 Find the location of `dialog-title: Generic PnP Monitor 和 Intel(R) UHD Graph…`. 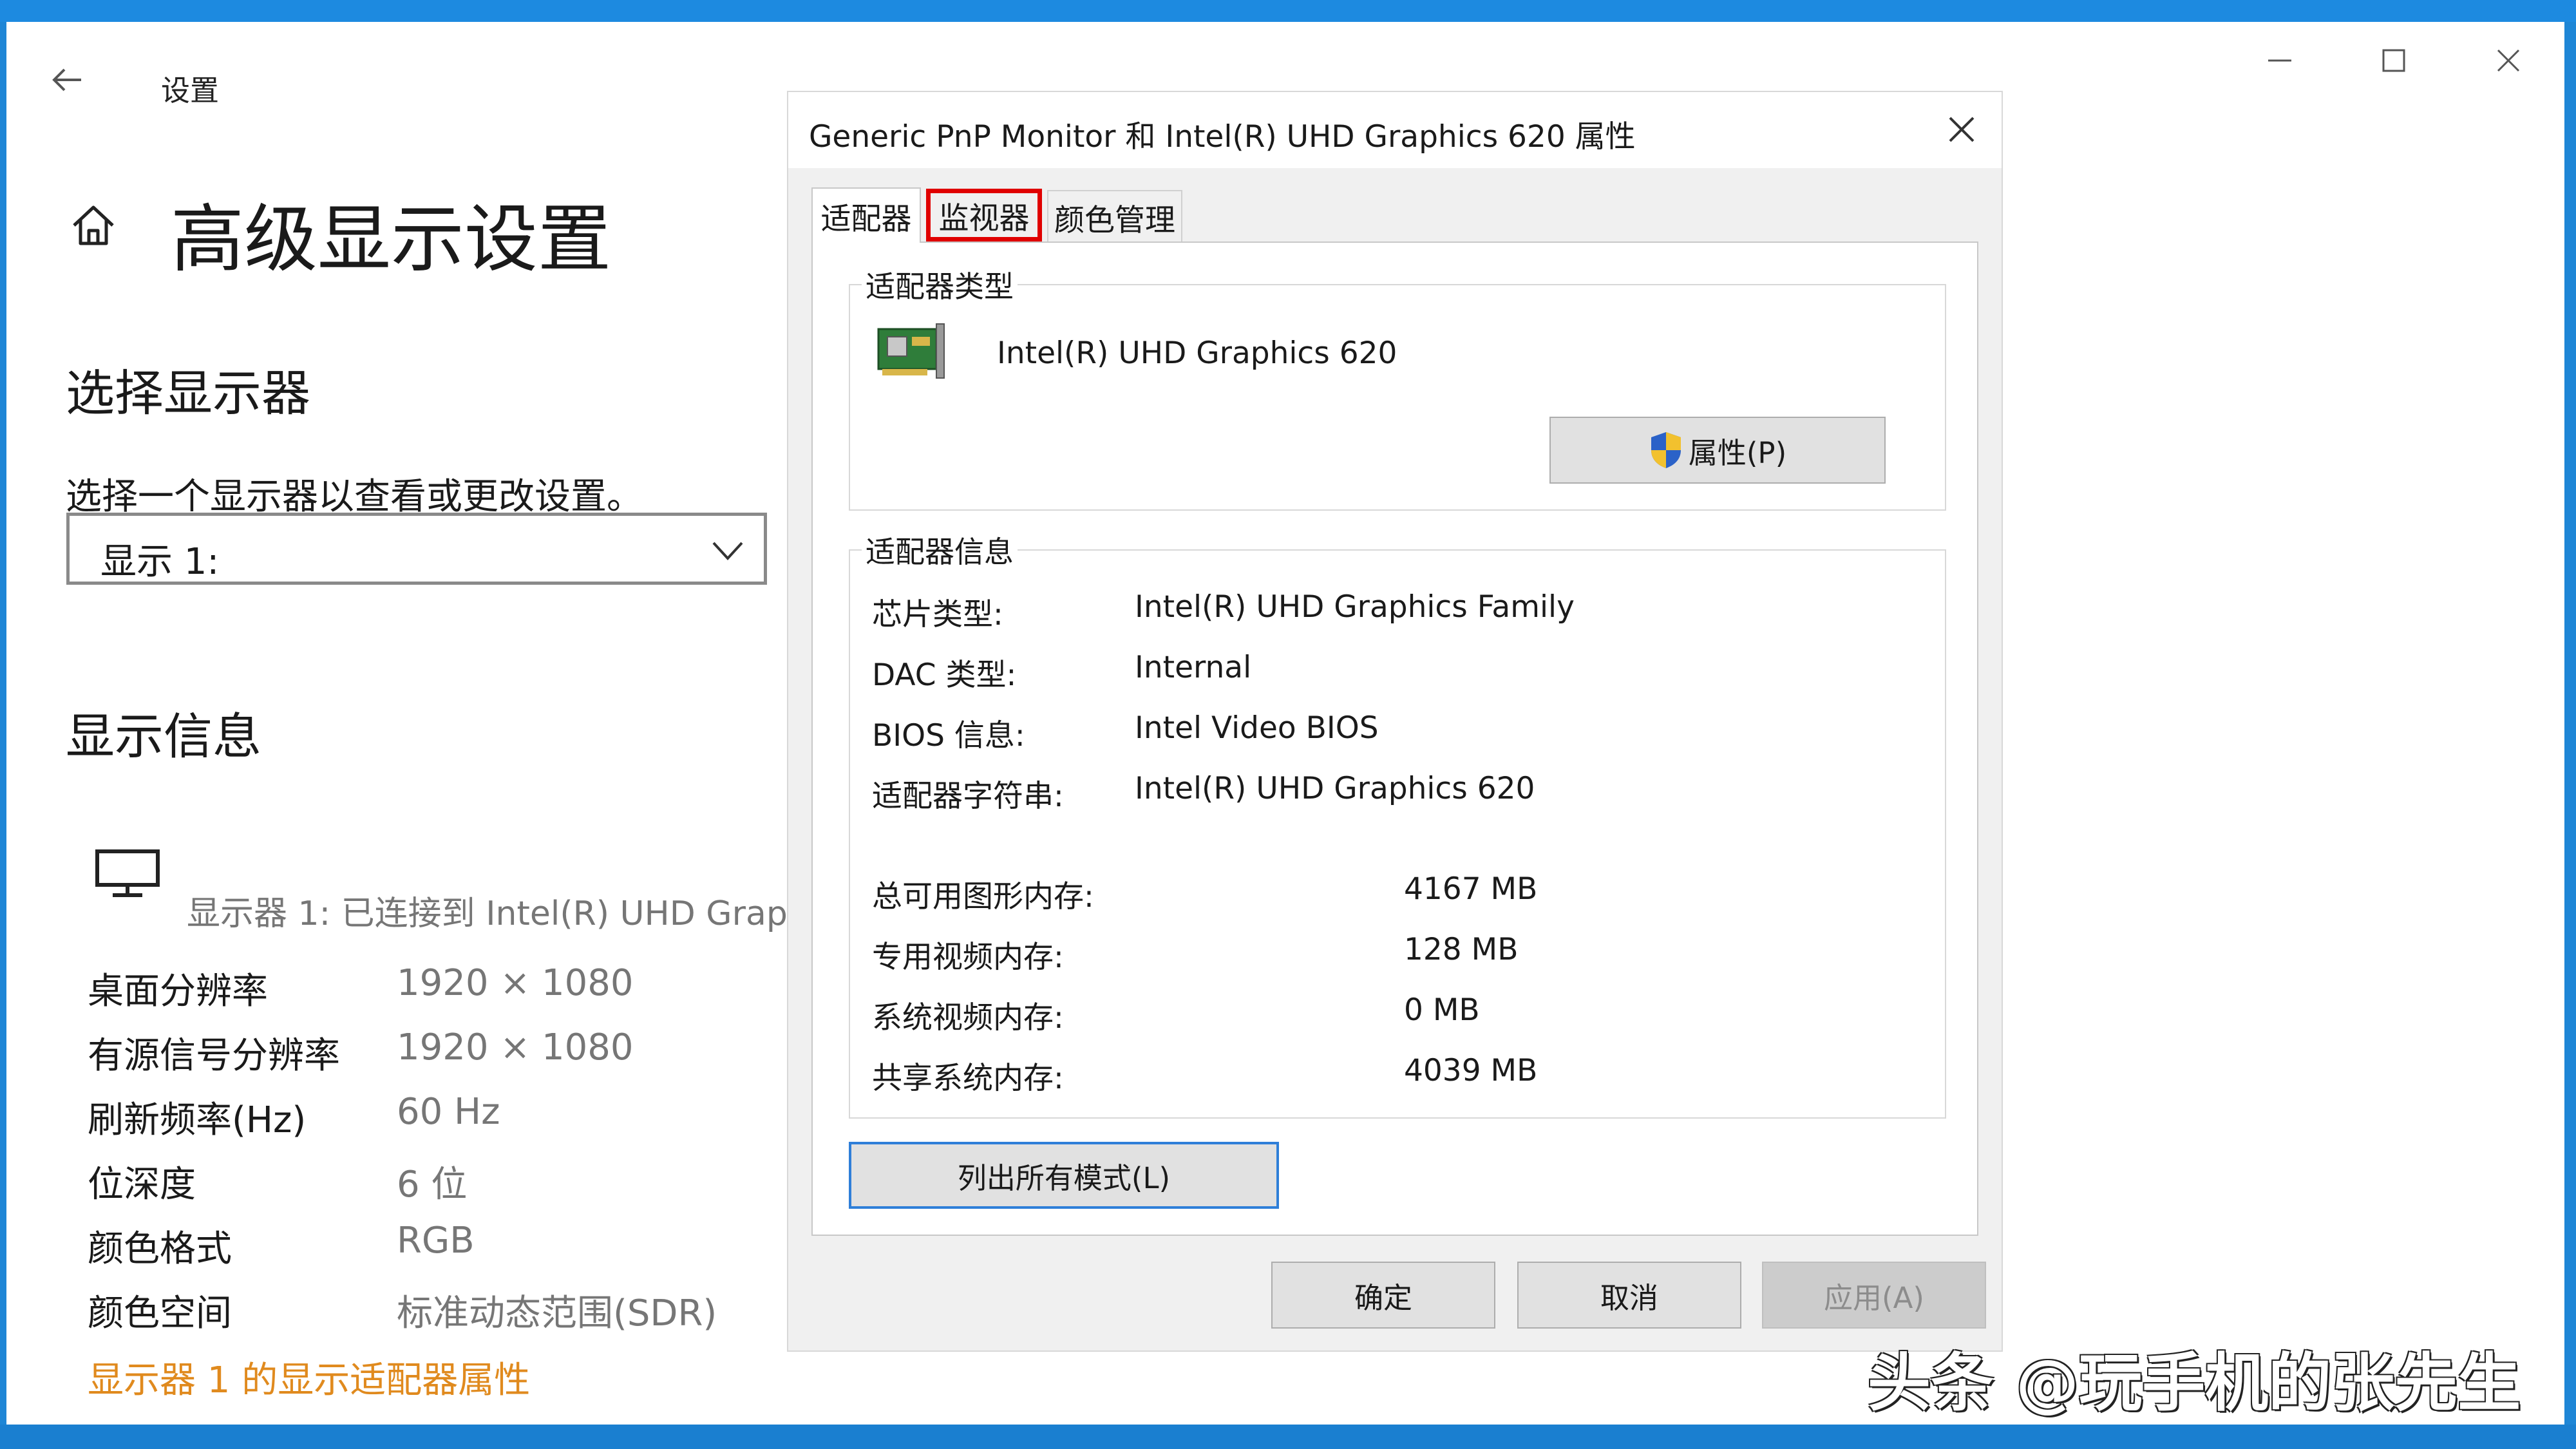

dialog-title: Generic PnP Monitor 和 Intel(R) UHD Graph… is located at coordinates (1222, 137).